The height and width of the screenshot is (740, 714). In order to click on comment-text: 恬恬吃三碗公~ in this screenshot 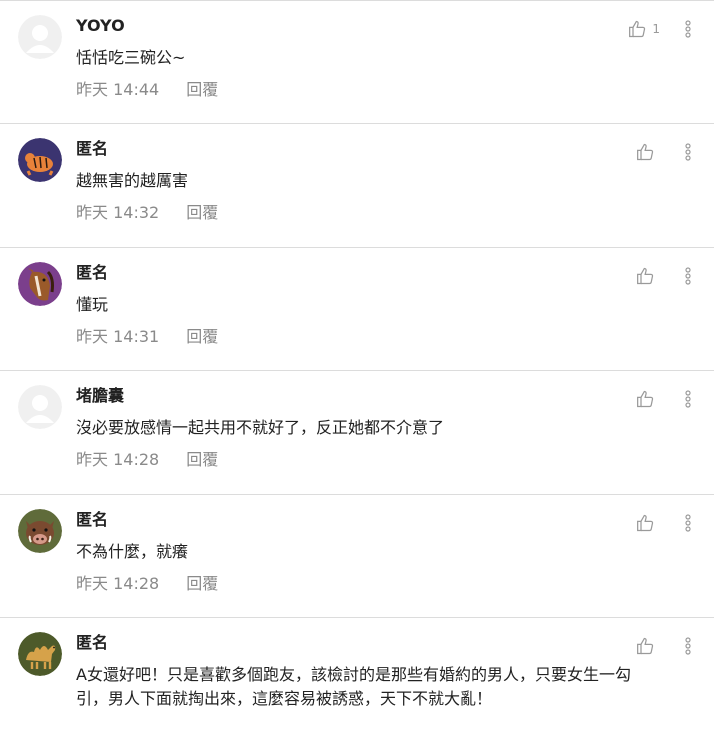, I will do `click(131, 57)`.